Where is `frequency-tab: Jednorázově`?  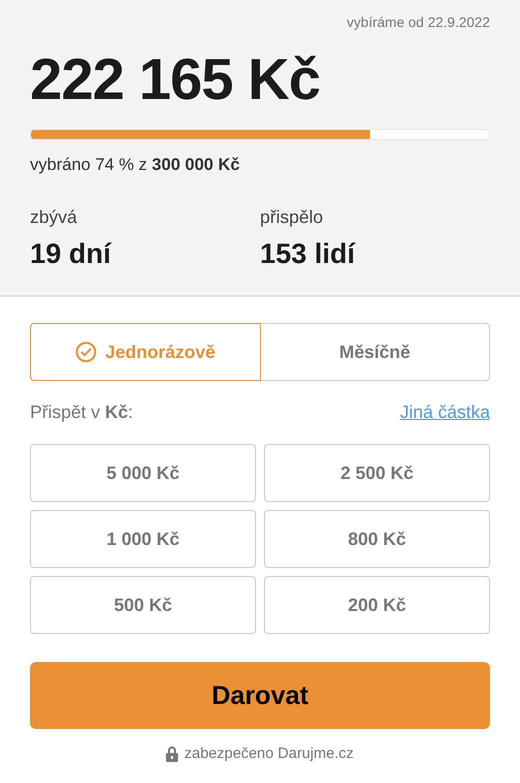 frequency-tab: Jednorázově is located at coordinates (145, 352).